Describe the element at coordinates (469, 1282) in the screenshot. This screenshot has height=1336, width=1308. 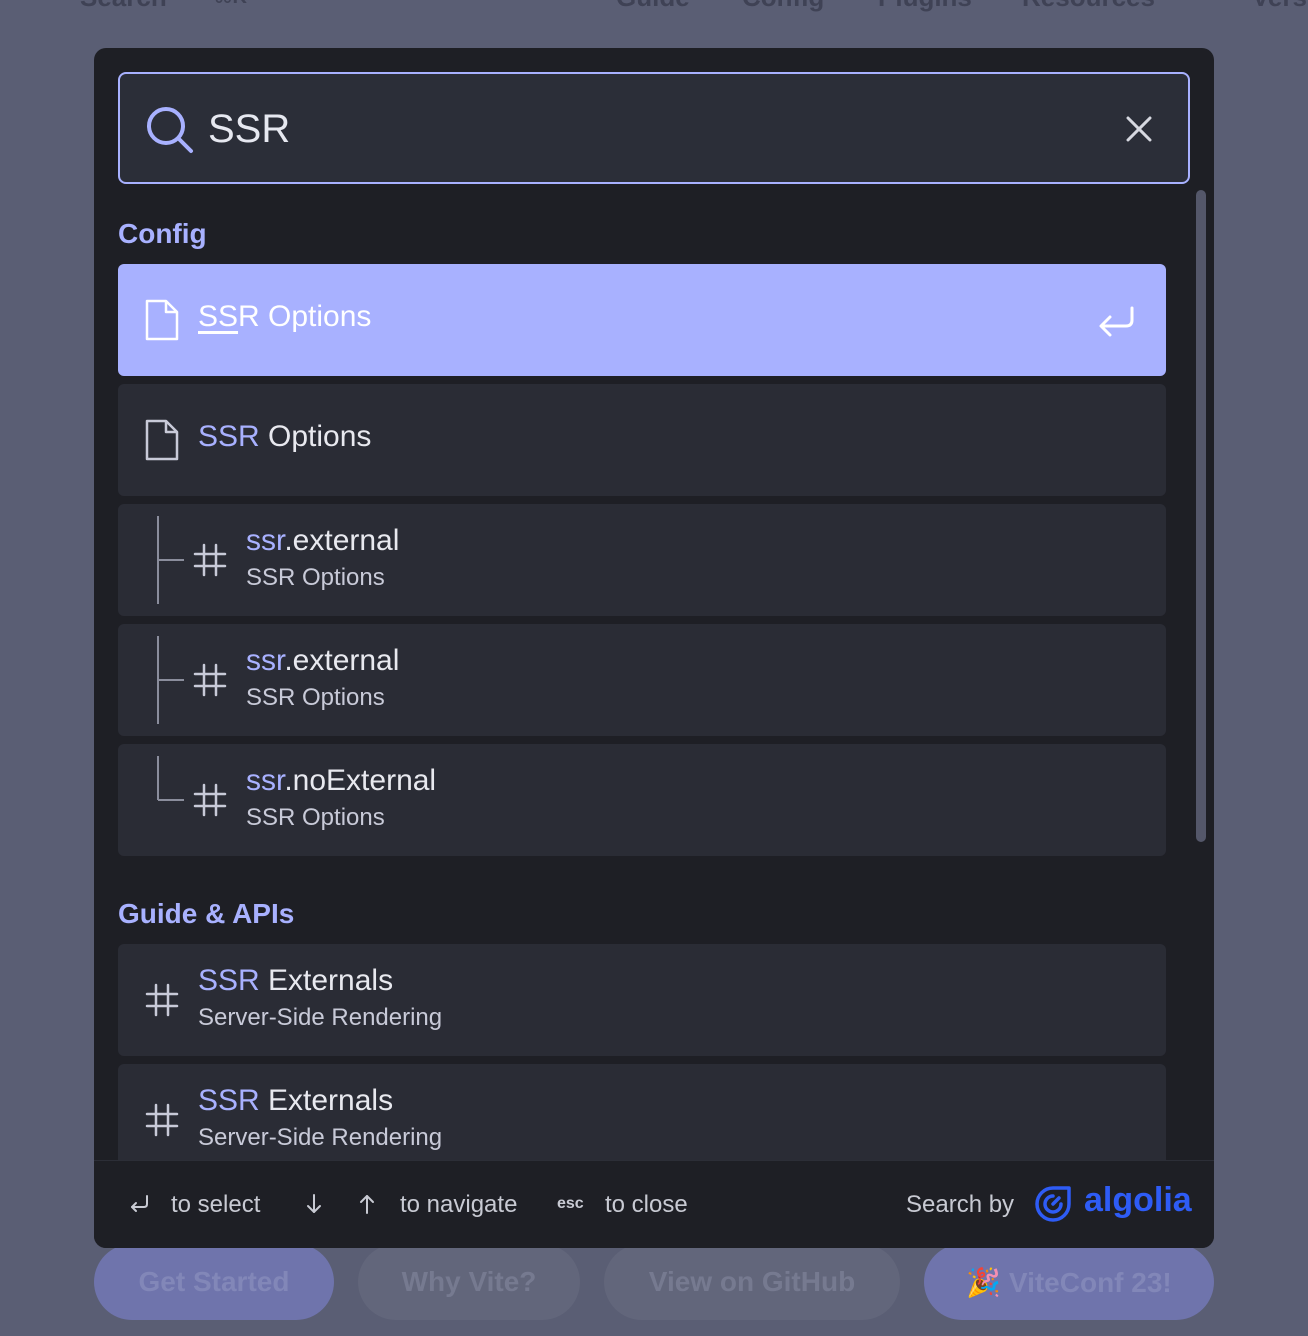
I see `why-vite-button: Why Vite?` at that location.